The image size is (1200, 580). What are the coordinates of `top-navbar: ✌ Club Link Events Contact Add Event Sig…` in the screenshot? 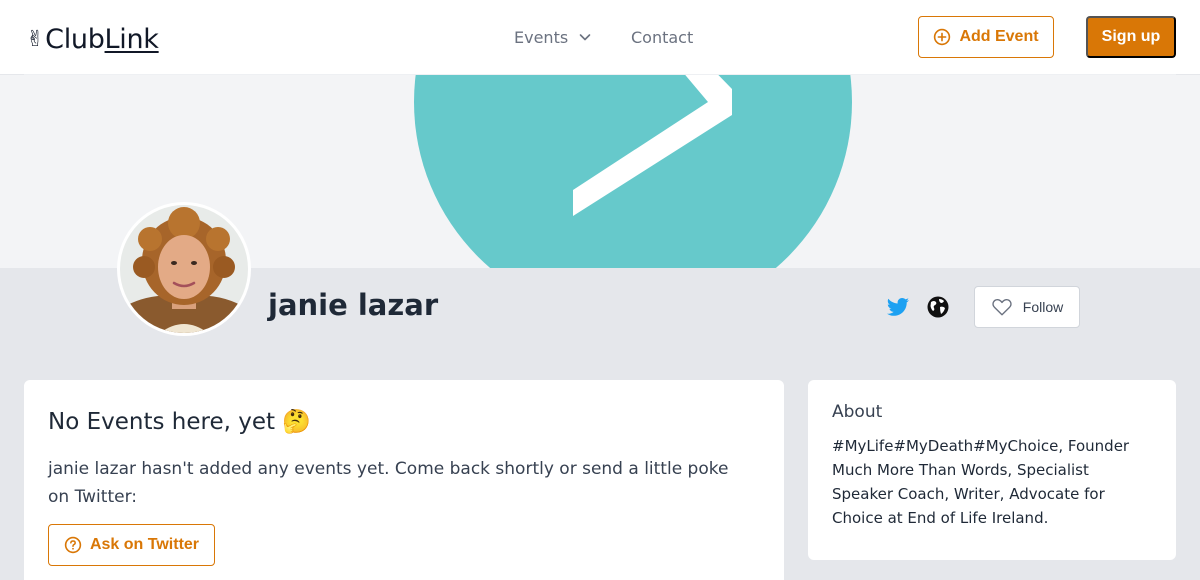 It's located at (600, 37).